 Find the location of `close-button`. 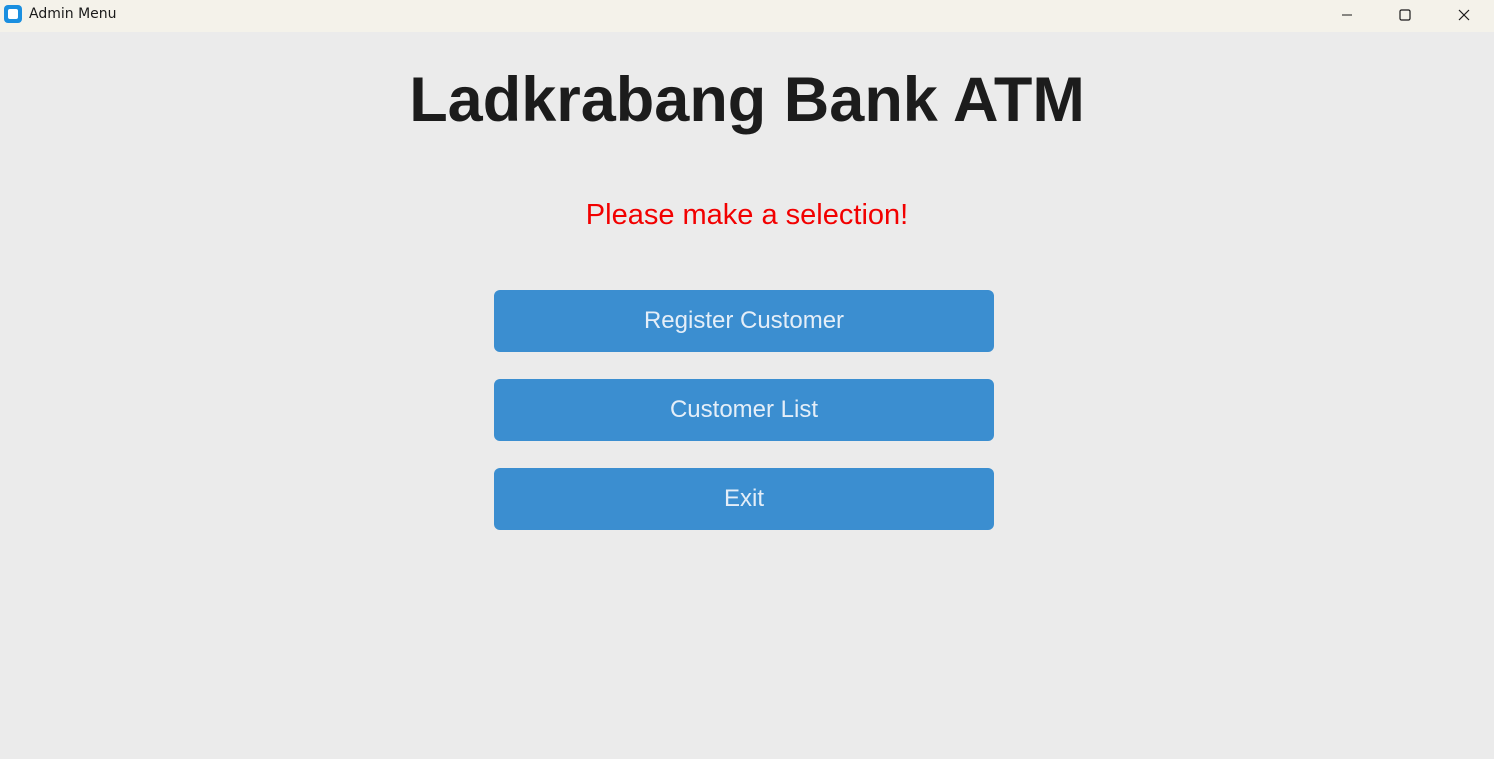

close-button is located at coordinates (1464, 15).